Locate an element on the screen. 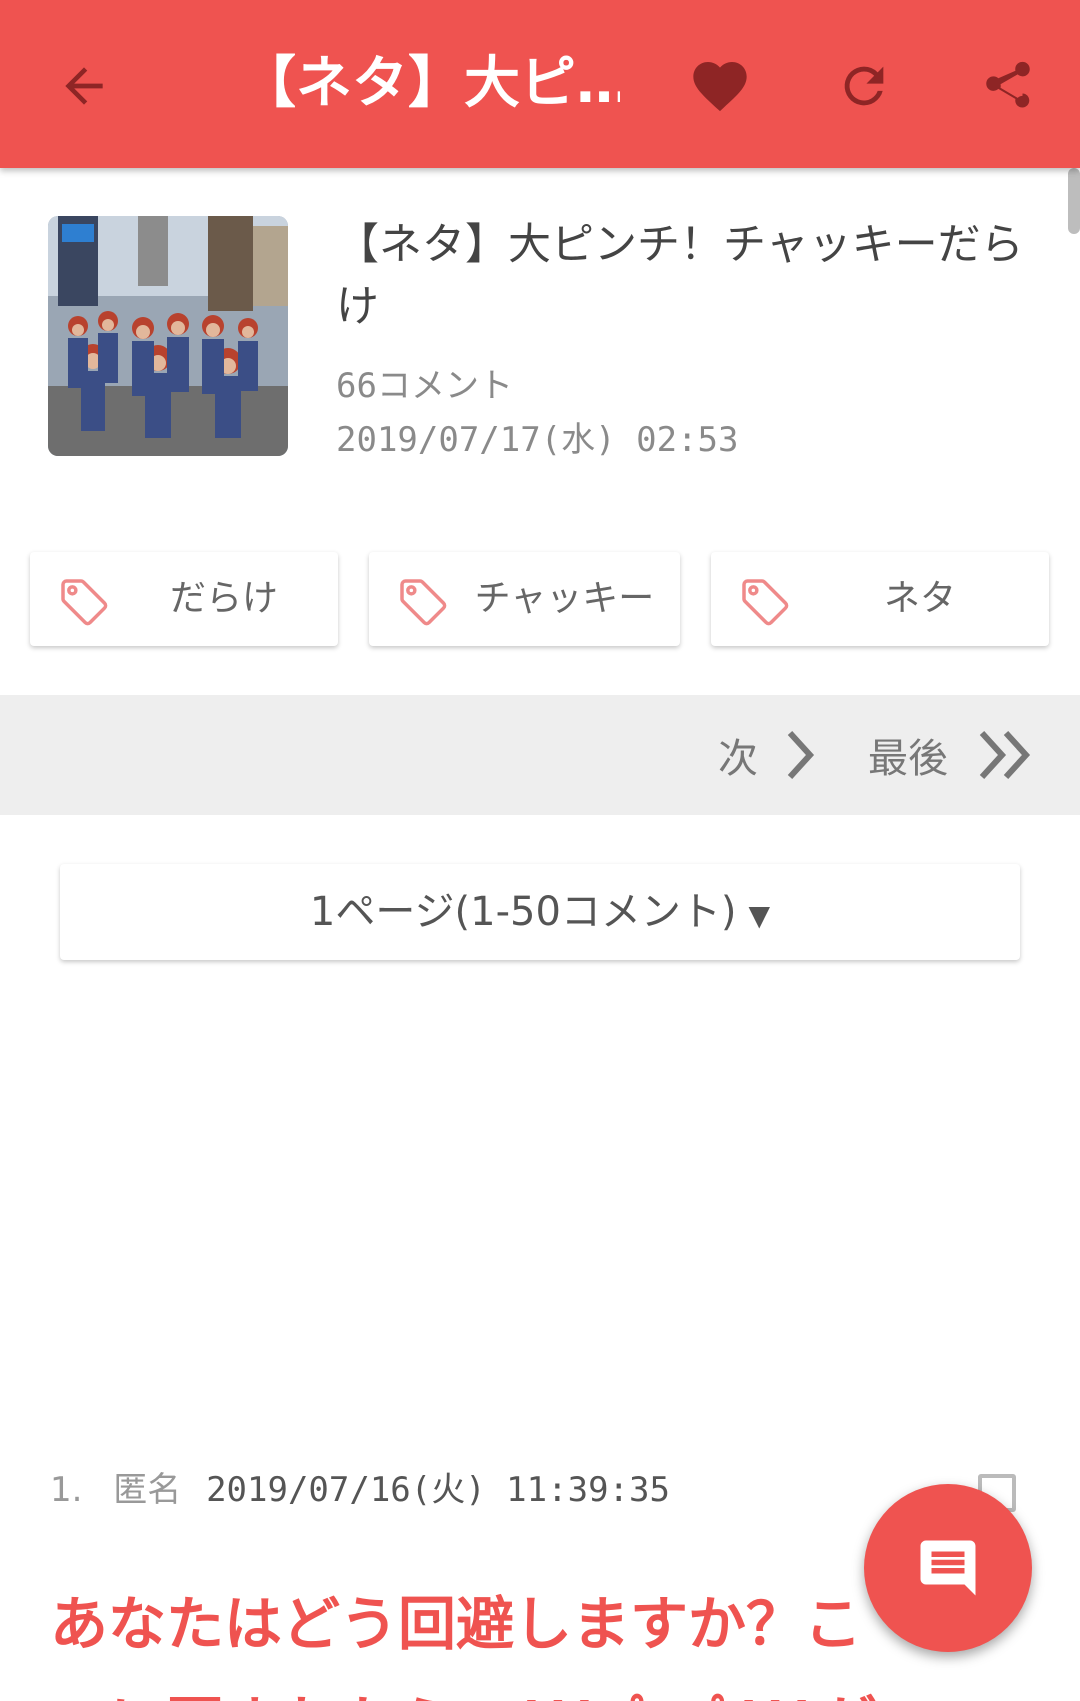  share-button is located at coordinates (1008, 86).